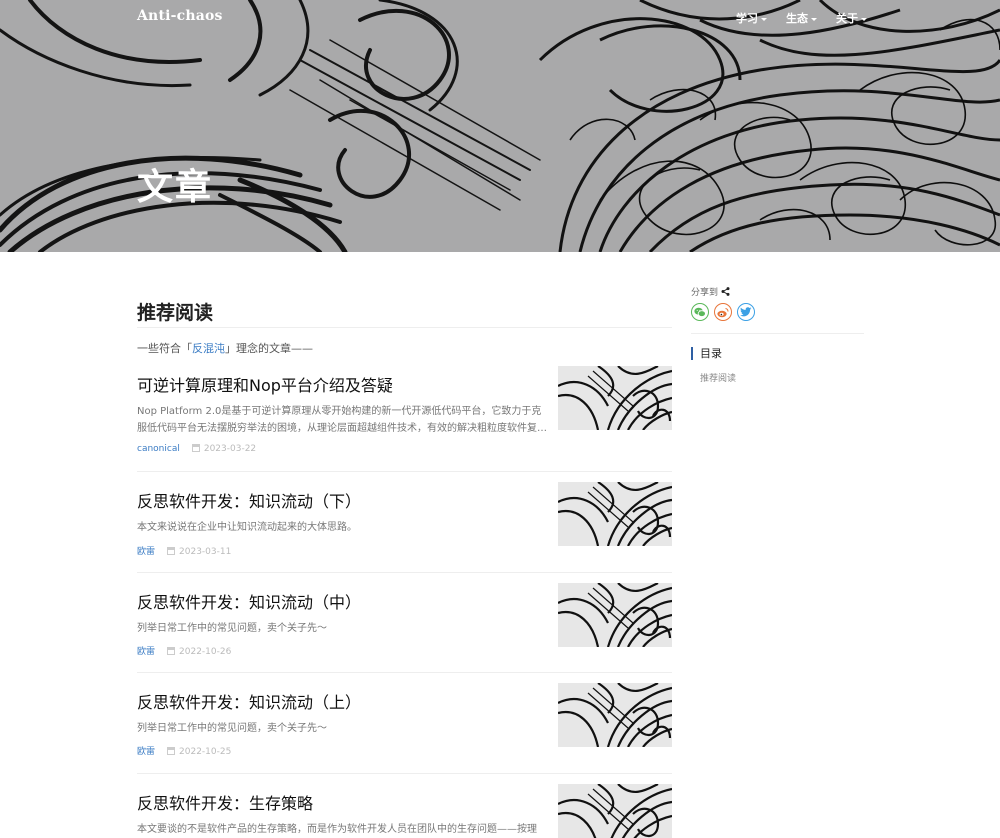 The height and width of the screenshot is (838, 1000). I want to click on nav-item-learn: 学习, so click(751, 18).